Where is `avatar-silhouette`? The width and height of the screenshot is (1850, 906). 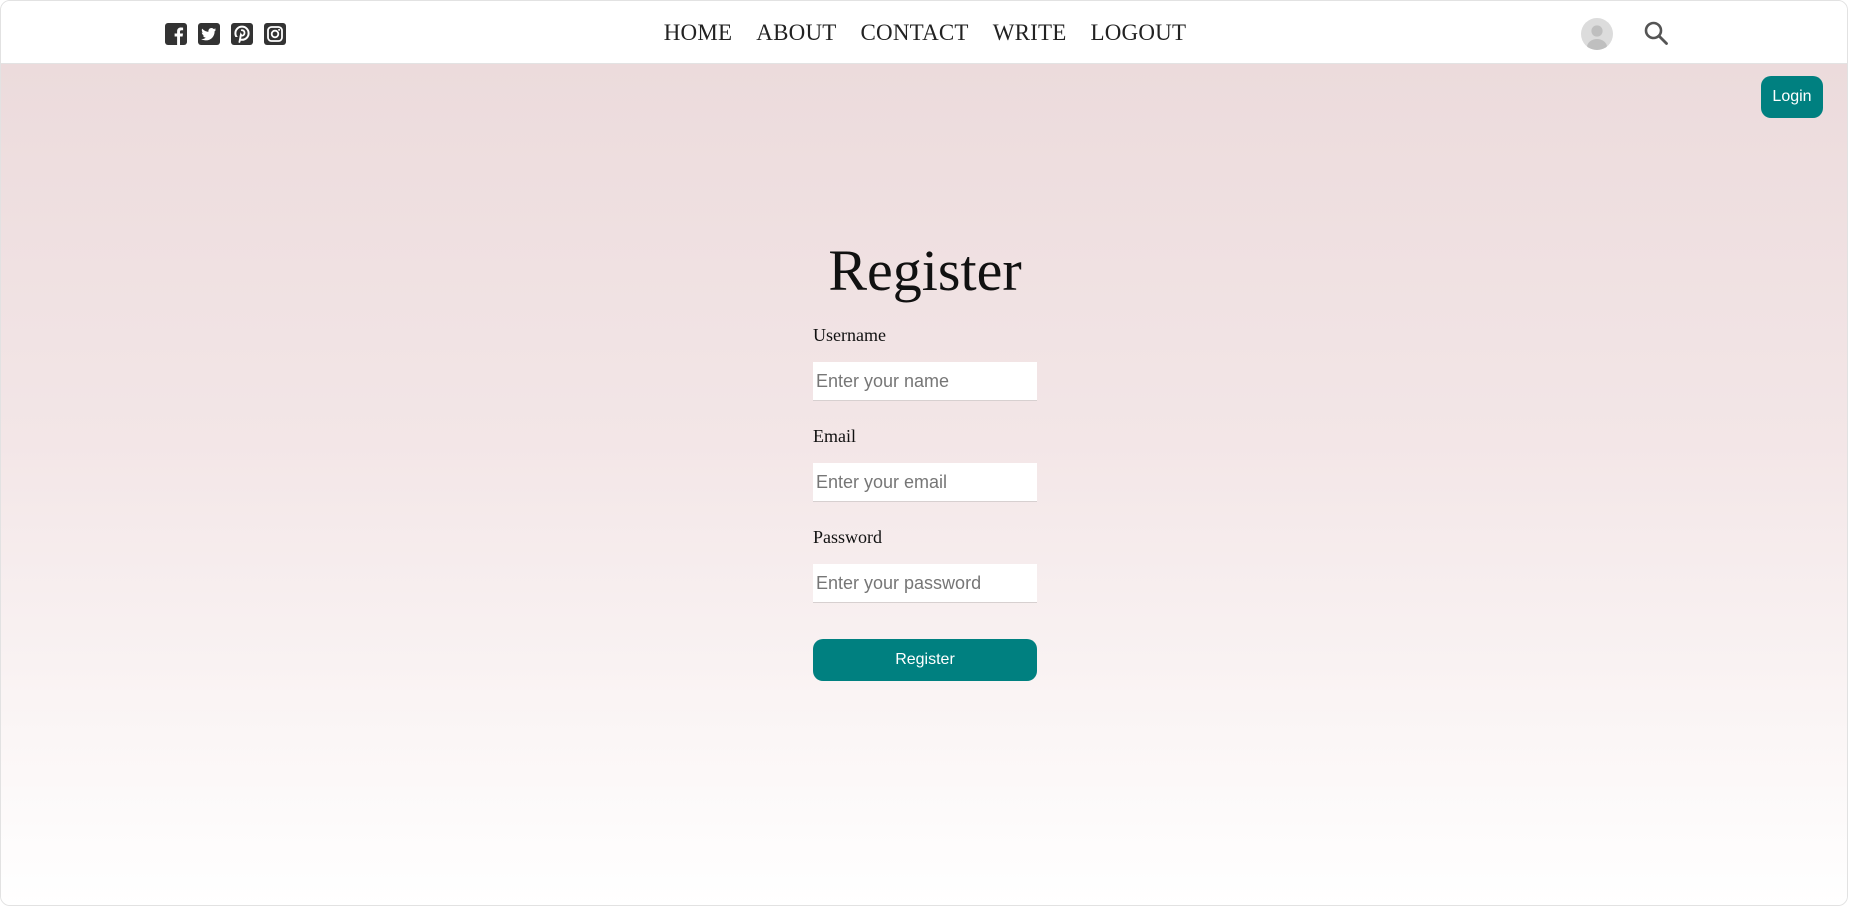 avatar-silhouette is located at coordinates (1597, 37).